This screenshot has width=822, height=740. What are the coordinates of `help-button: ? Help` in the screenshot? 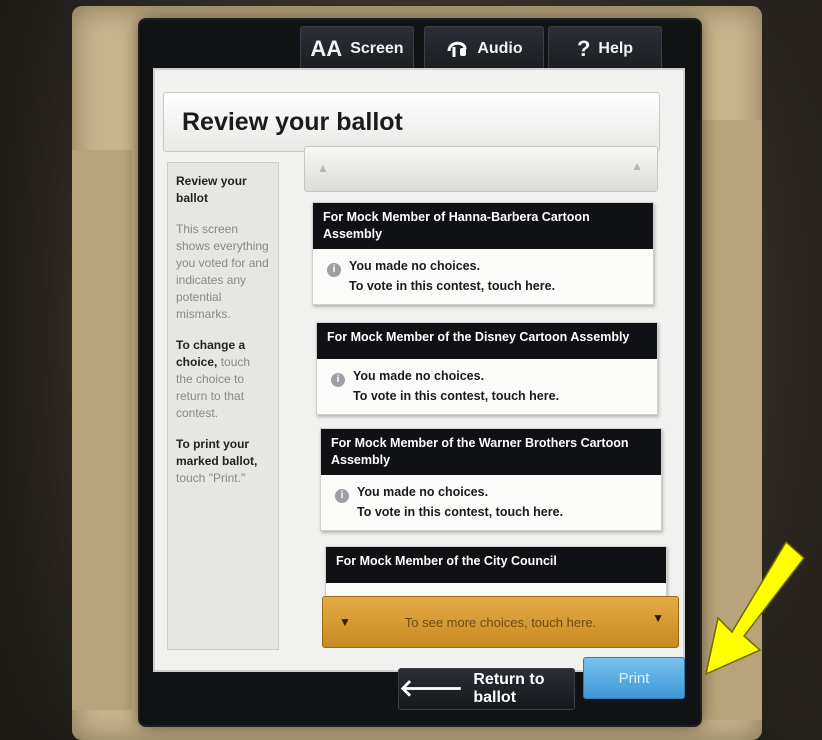 It's located at (605, 49).